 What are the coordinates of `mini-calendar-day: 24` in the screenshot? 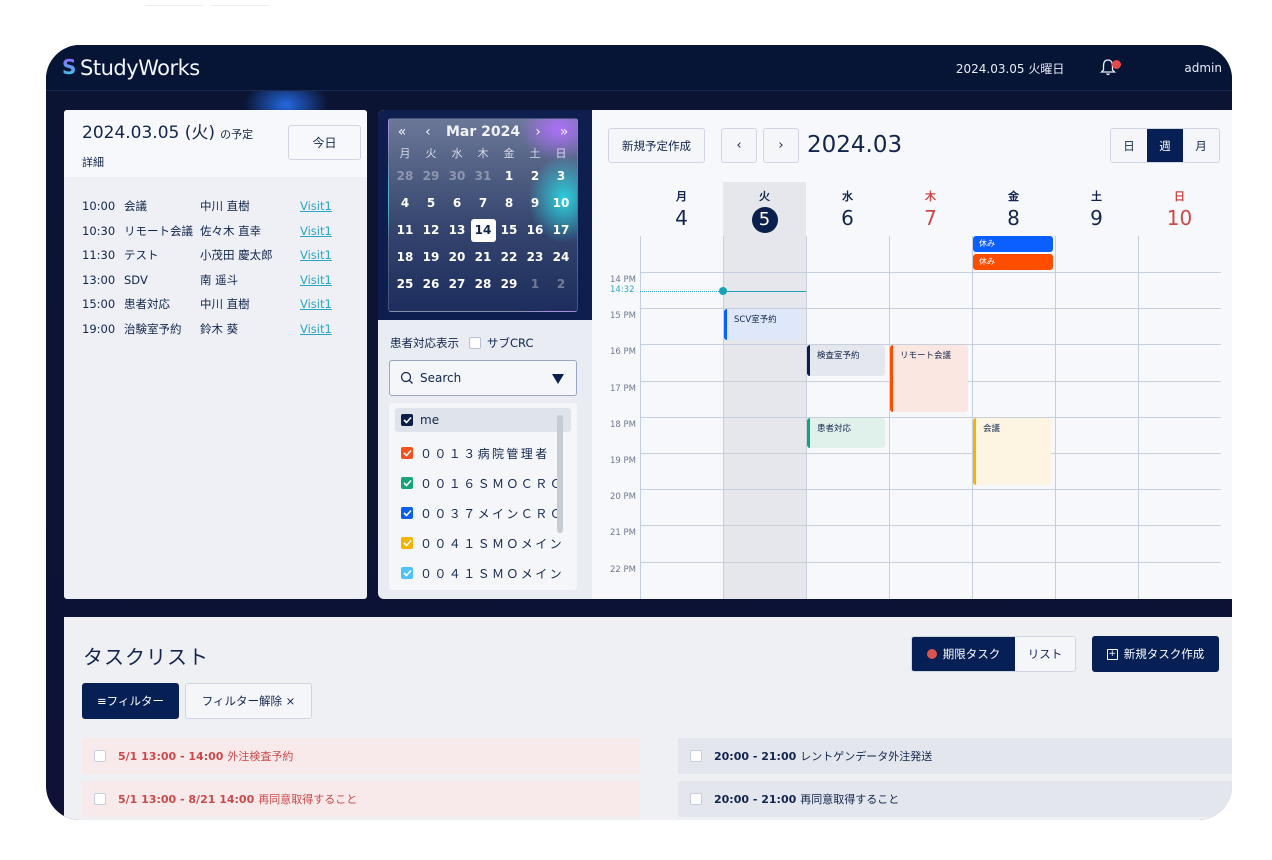 It's located at (561, 257).